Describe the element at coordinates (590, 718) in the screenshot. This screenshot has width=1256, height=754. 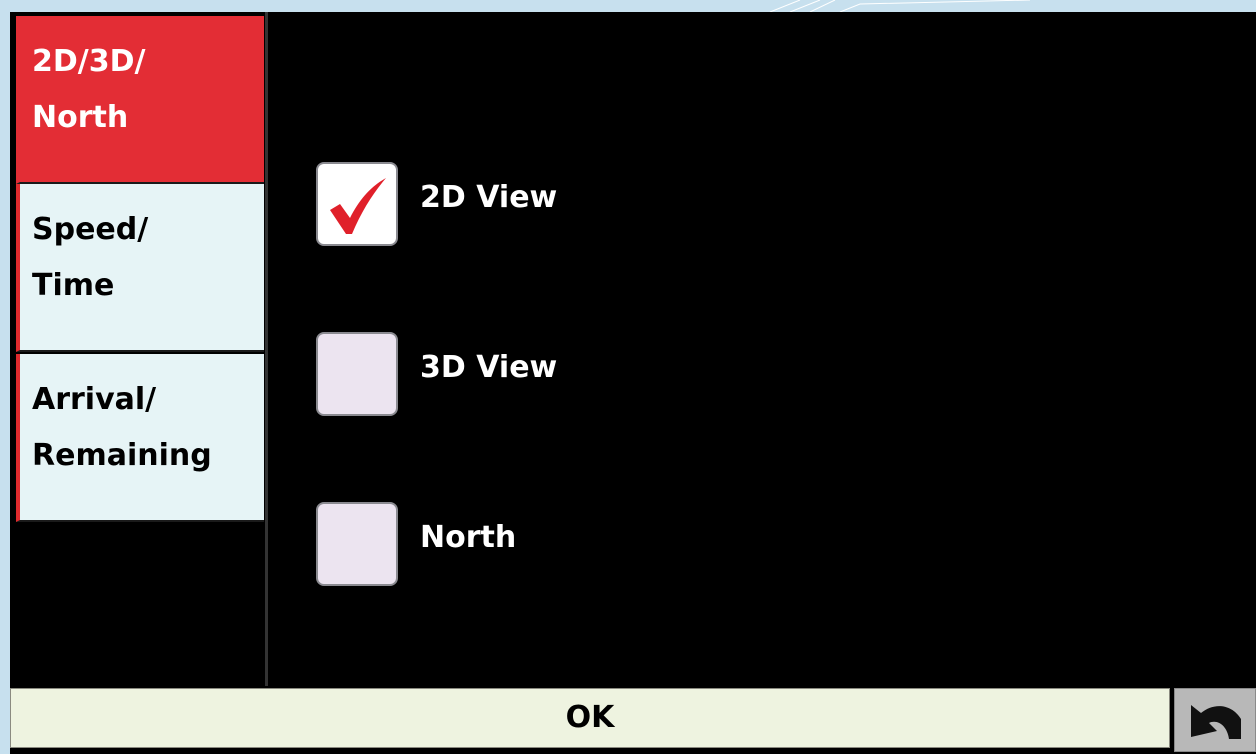
I see `ok-button: OK` at that location.